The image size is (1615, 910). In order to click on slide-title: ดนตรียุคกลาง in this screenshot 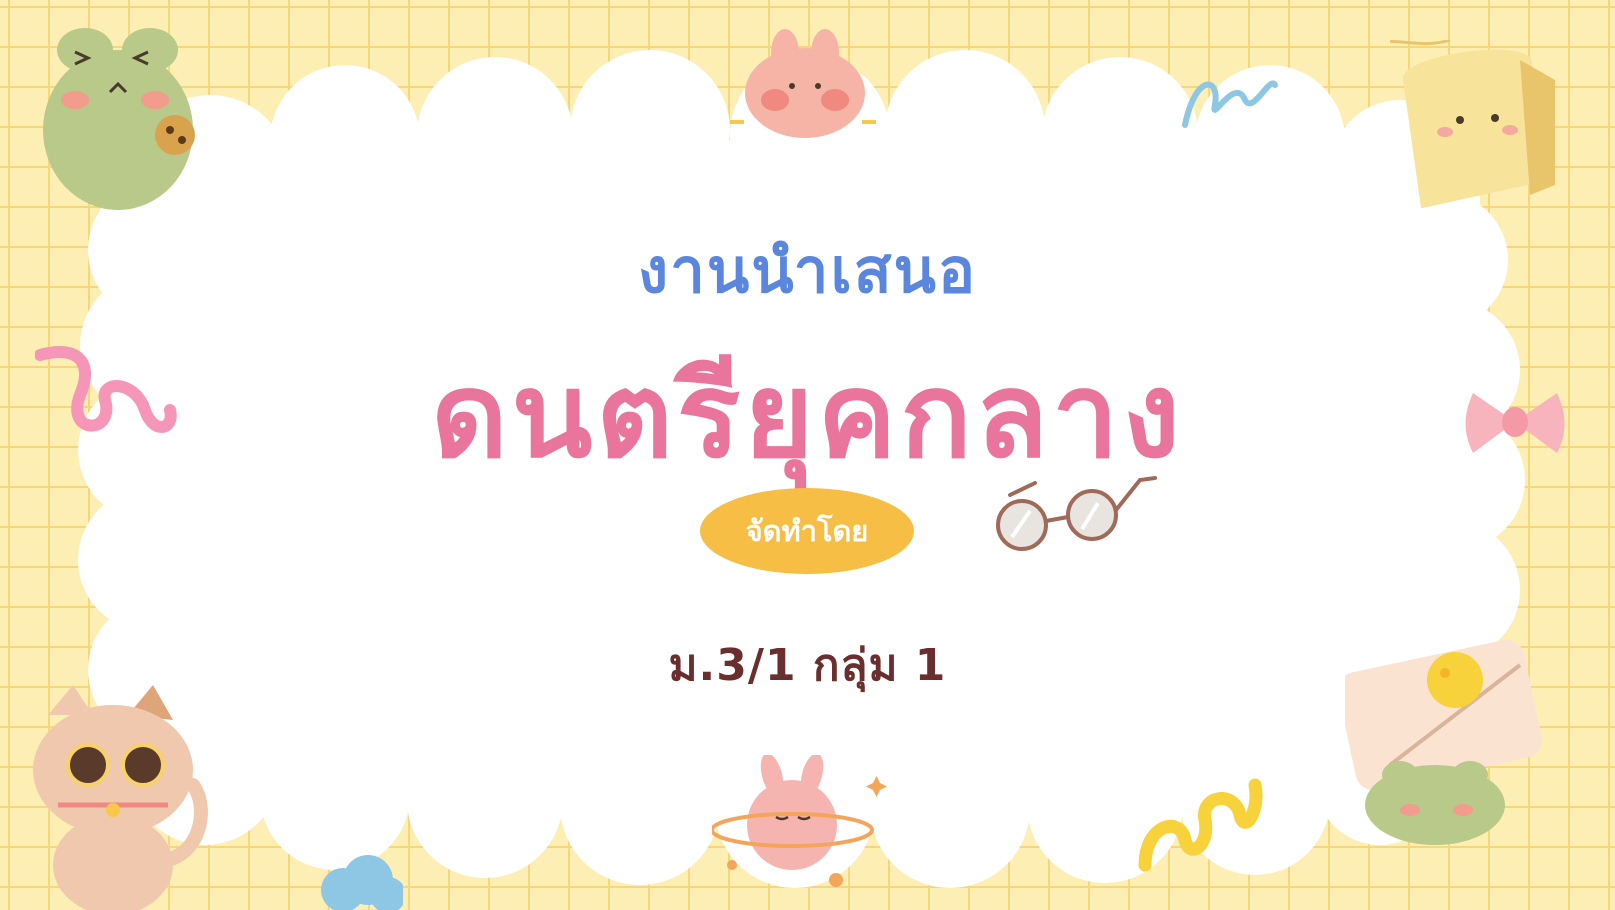, I will do `click(807, 415)`.